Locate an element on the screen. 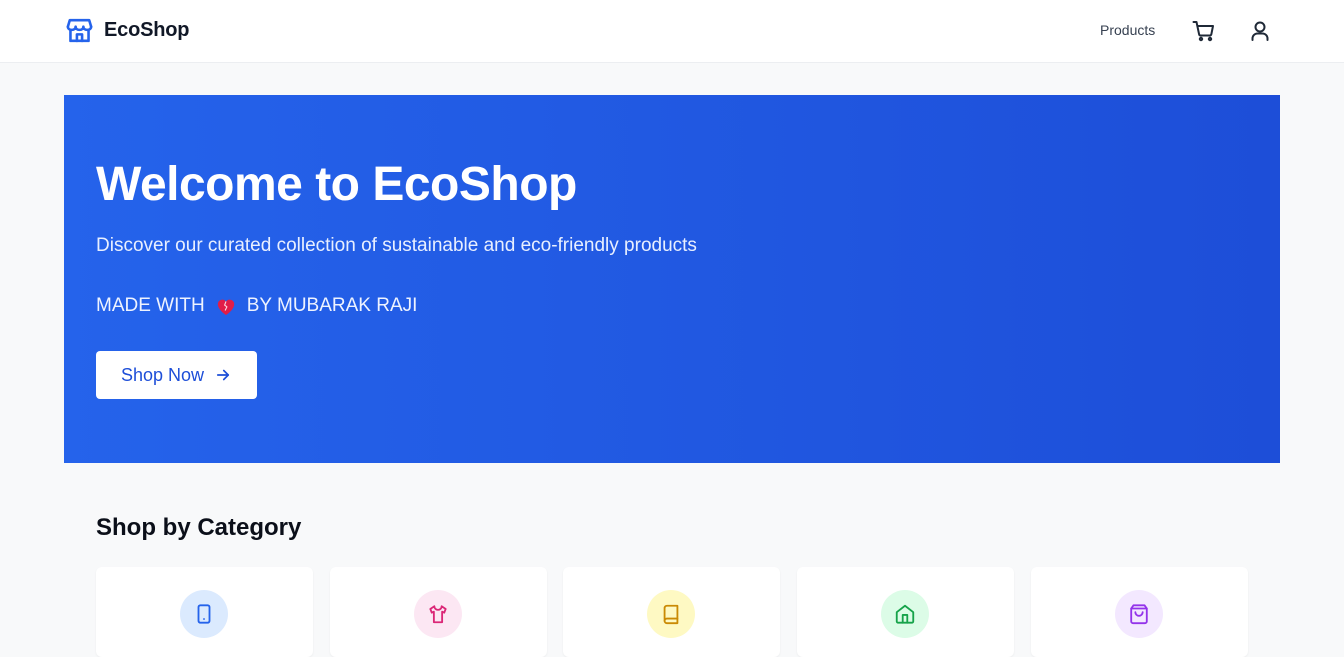 The image size is (1344, 657). shop-now-button: Shop Now is located at coordinates (176, 375).